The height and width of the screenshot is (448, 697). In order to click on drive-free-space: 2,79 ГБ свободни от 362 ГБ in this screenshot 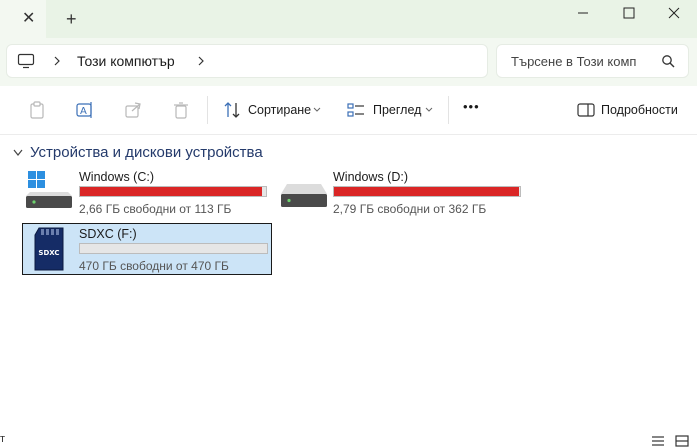, I will do `click(410, 209)`.